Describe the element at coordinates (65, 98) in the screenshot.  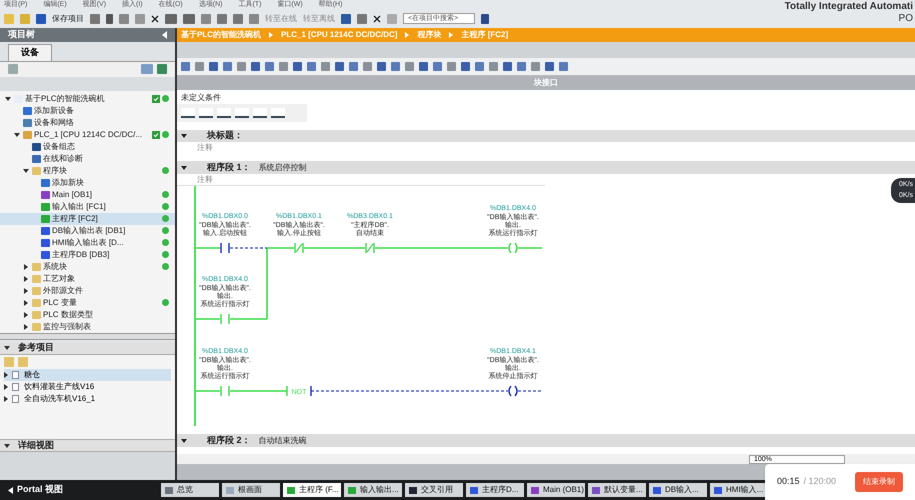
I see `item-label: 基于PLC的智能洗碗机` at that location.